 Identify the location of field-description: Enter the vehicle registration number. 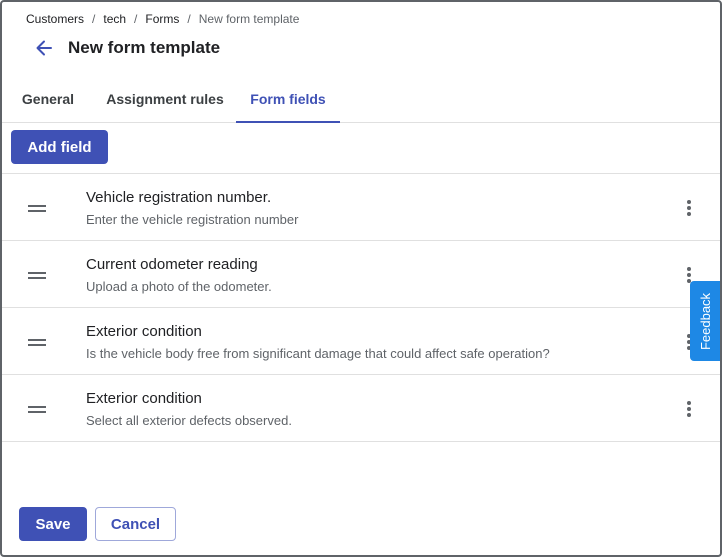
(192, 219).